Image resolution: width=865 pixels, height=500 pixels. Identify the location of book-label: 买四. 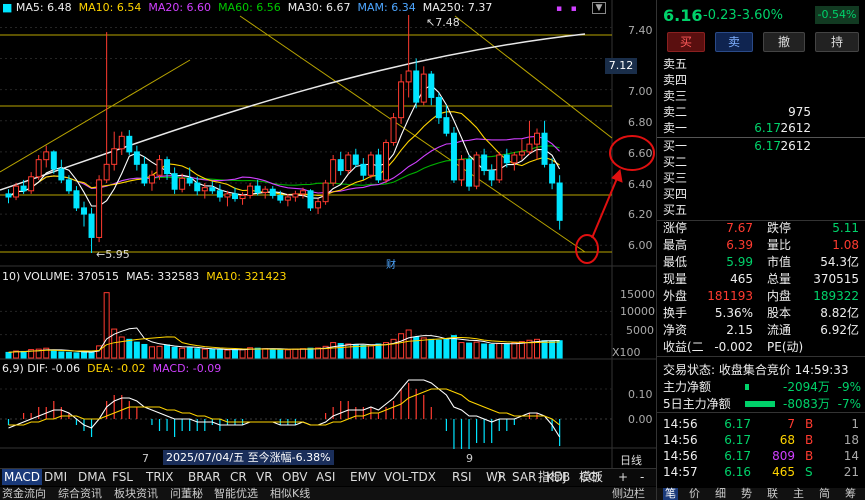
(675, 194).